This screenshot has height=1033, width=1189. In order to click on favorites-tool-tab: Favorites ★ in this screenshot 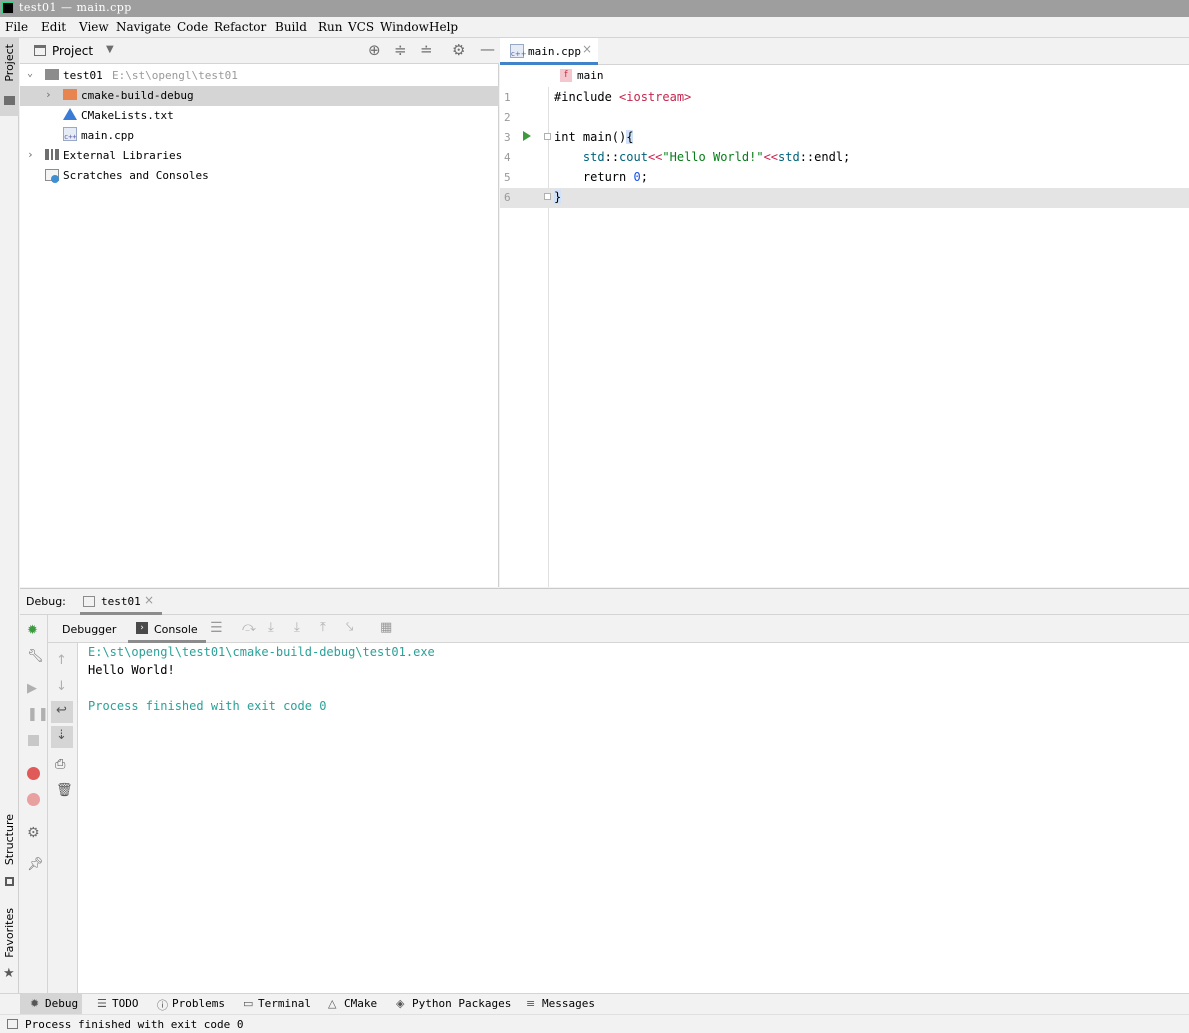, I will do `click(9, 946)`.